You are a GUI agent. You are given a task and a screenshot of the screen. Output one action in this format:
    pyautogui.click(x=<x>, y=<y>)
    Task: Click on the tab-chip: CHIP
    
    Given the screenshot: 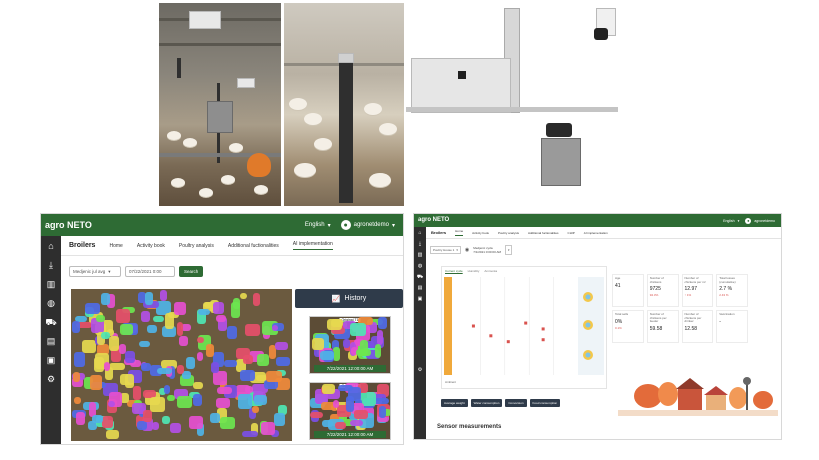 What is the action you would take?
    pyautogui.click(x=571, y=233)
    